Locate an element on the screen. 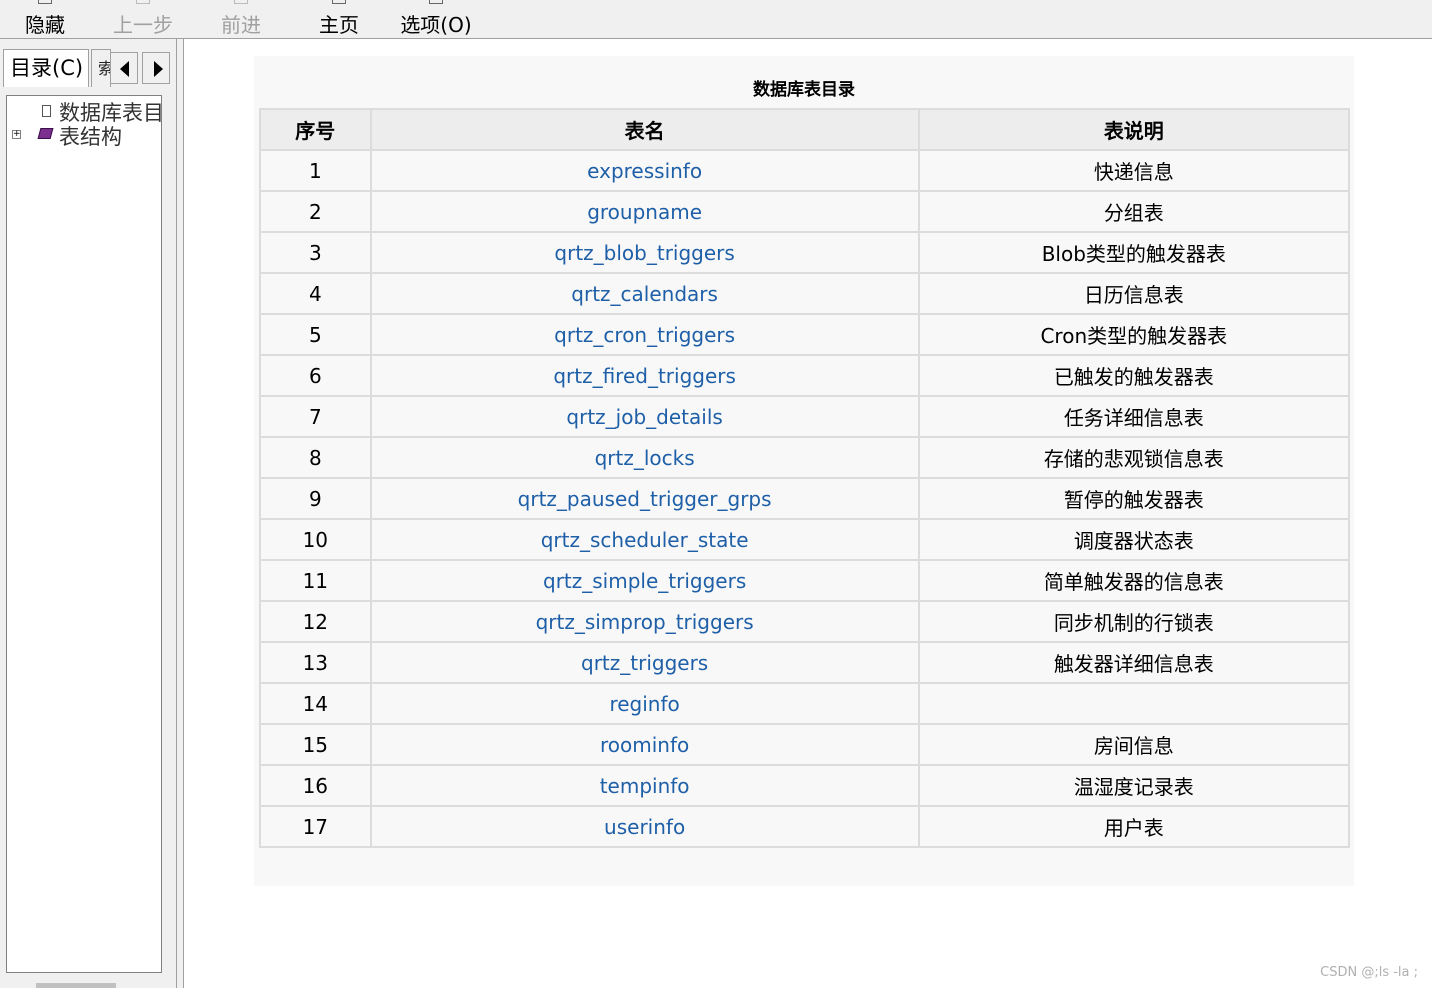 The height and width of the screenshot is (988, 1432). tab-index: 索 is located at coordinates (101, 68).